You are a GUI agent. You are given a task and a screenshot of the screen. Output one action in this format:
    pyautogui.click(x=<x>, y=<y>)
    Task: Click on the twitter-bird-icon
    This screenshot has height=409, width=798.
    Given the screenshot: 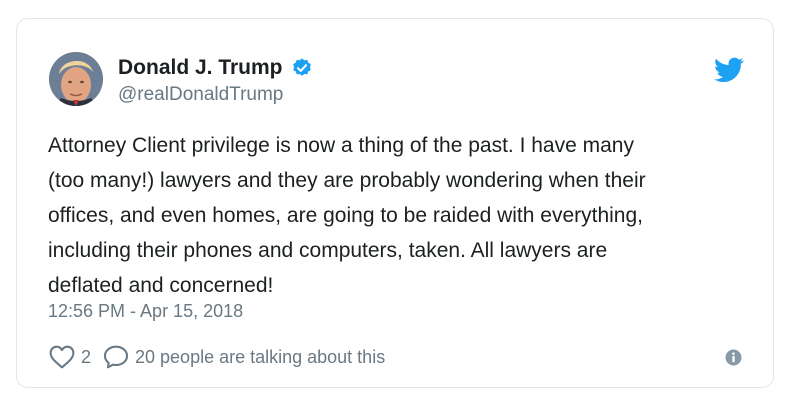 What is the action you would take?
    pyautogui.click(x=729, y=70)
    